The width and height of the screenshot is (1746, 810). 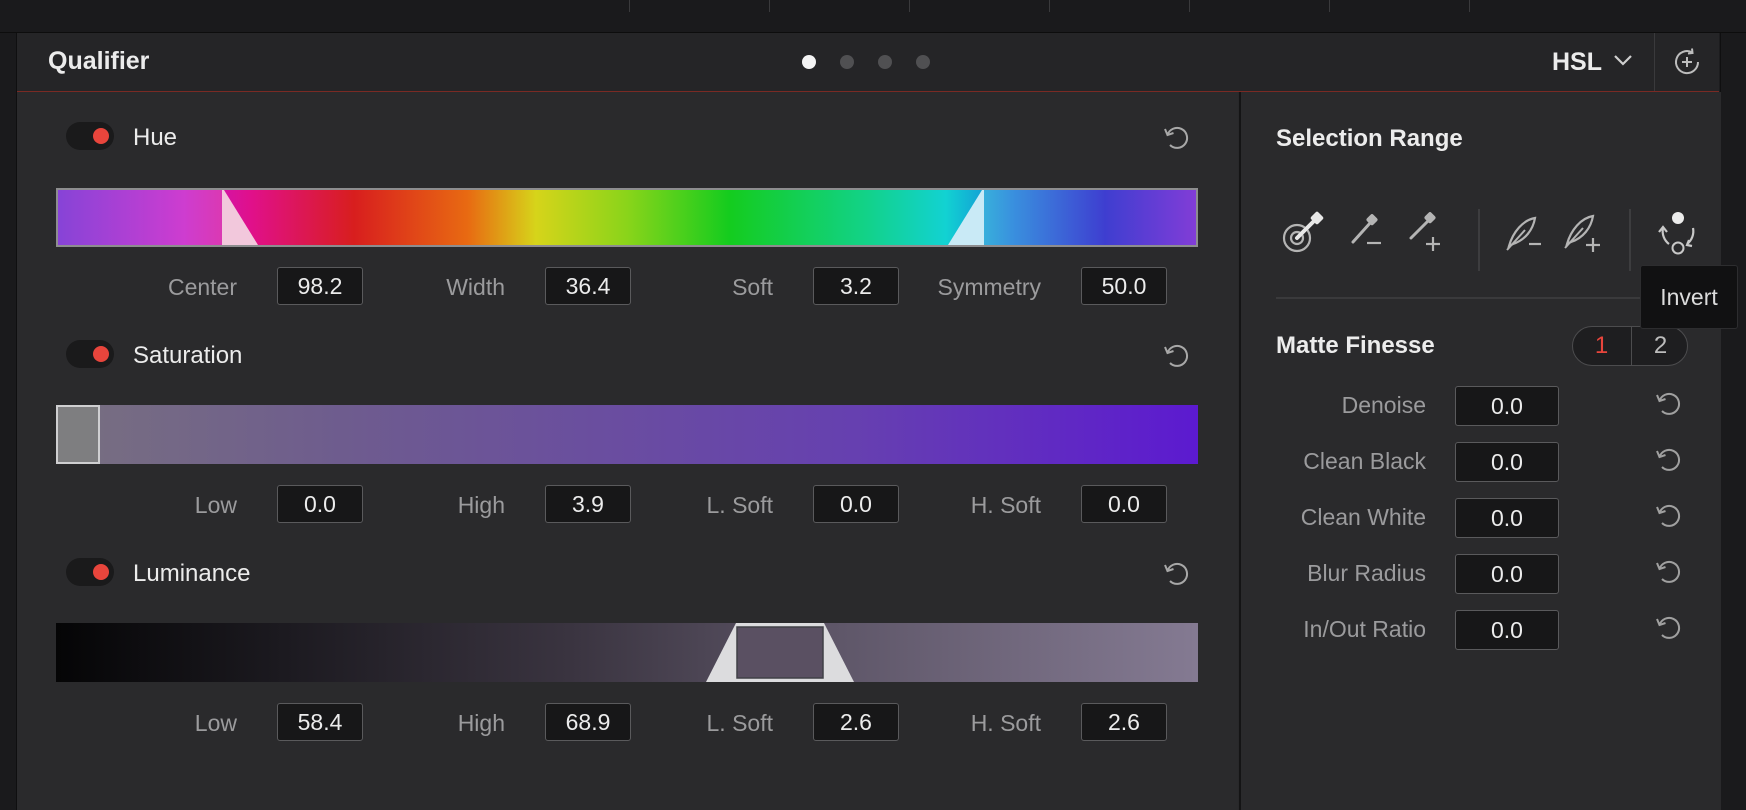 What do you see at coordinates (155, 137) in the screenshot?
I see `hue-label: Hue` at bounding box center [155, 137].